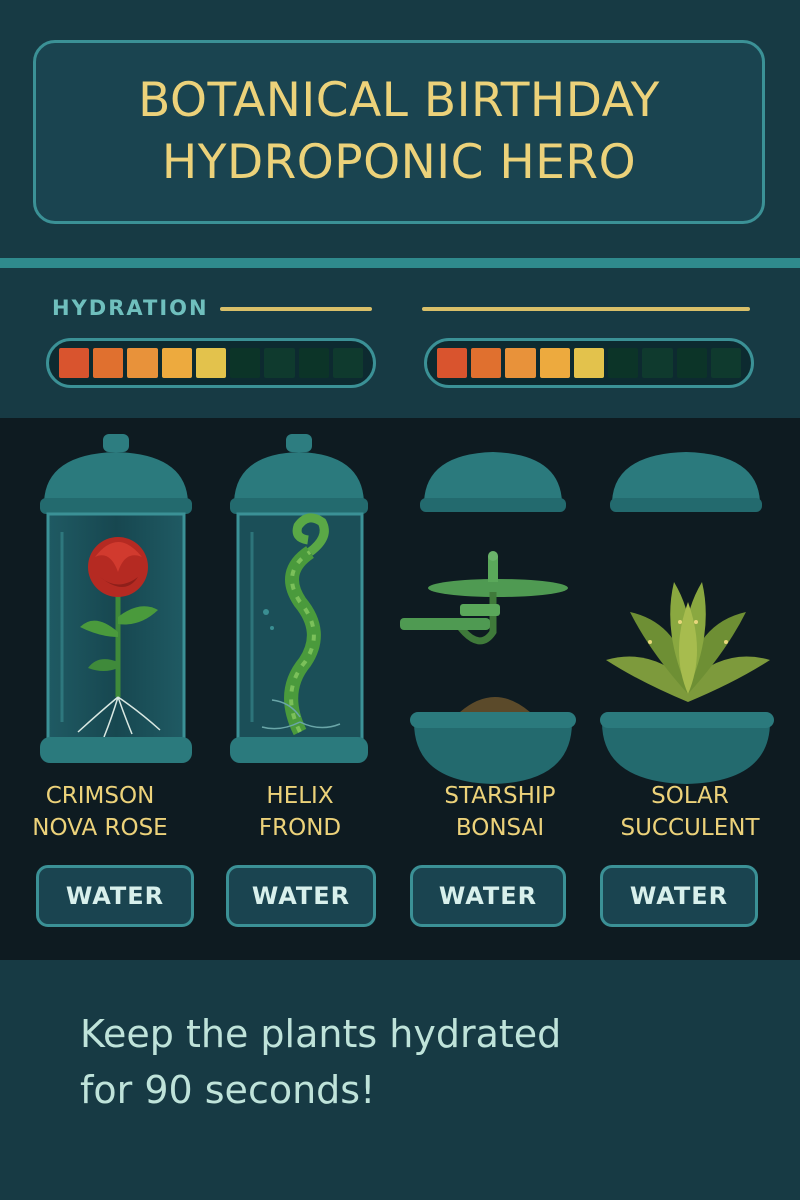 This screenshot has height=1200, width=800. Describe the element at coordinates (586, 309) in the screenshot. I see `hydration-rule-right` at that location.